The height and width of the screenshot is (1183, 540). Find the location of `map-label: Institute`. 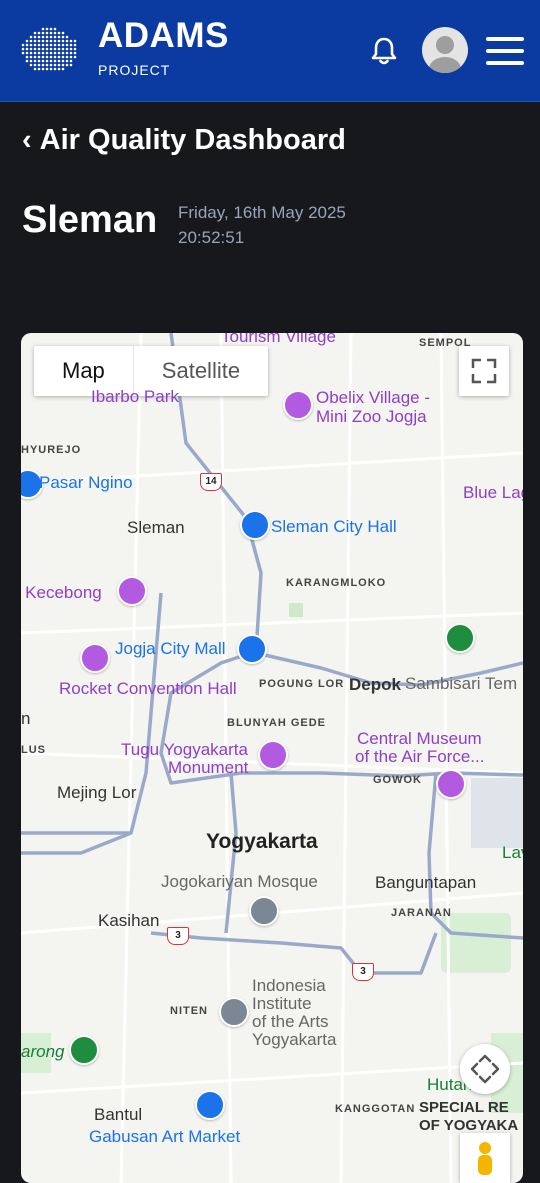

map-label: Institute is located at coordinates (282, 1003).